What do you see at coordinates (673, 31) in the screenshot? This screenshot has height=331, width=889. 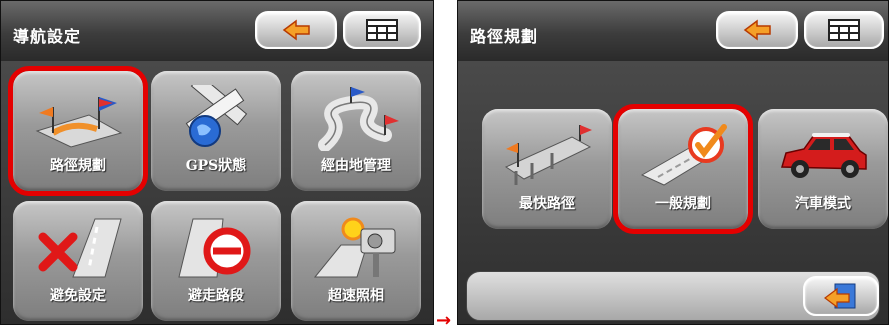 I see `title-bar: 路徑規劃` at bounding box center [673, 31].